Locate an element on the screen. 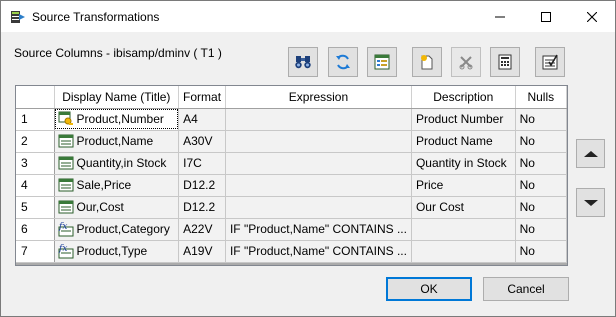 This screenshot has width=616, height=317. title-bar: Source Transformations is located at coordinates (308, 16).